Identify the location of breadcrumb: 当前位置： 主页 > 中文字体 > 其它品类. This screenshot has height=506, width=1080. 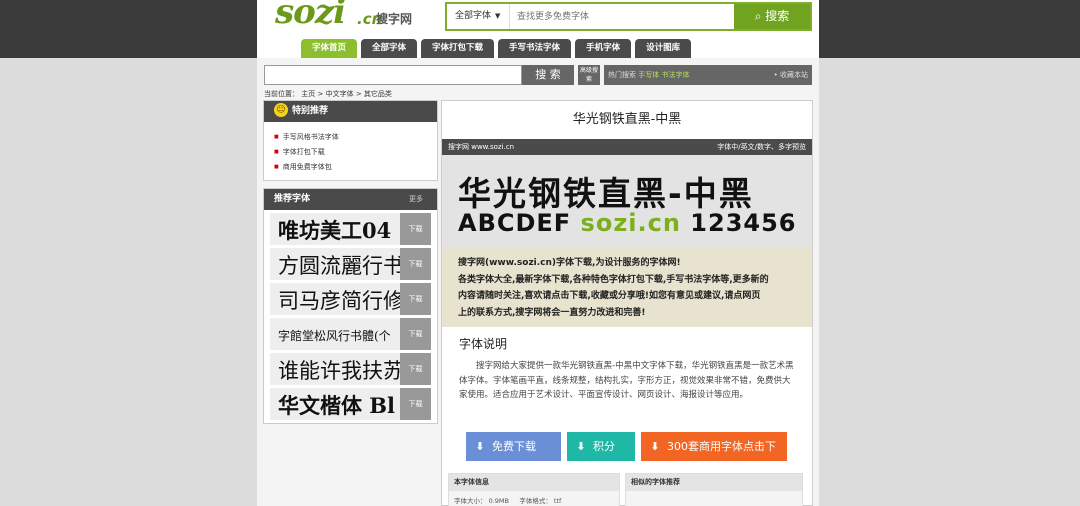
(328, 94).